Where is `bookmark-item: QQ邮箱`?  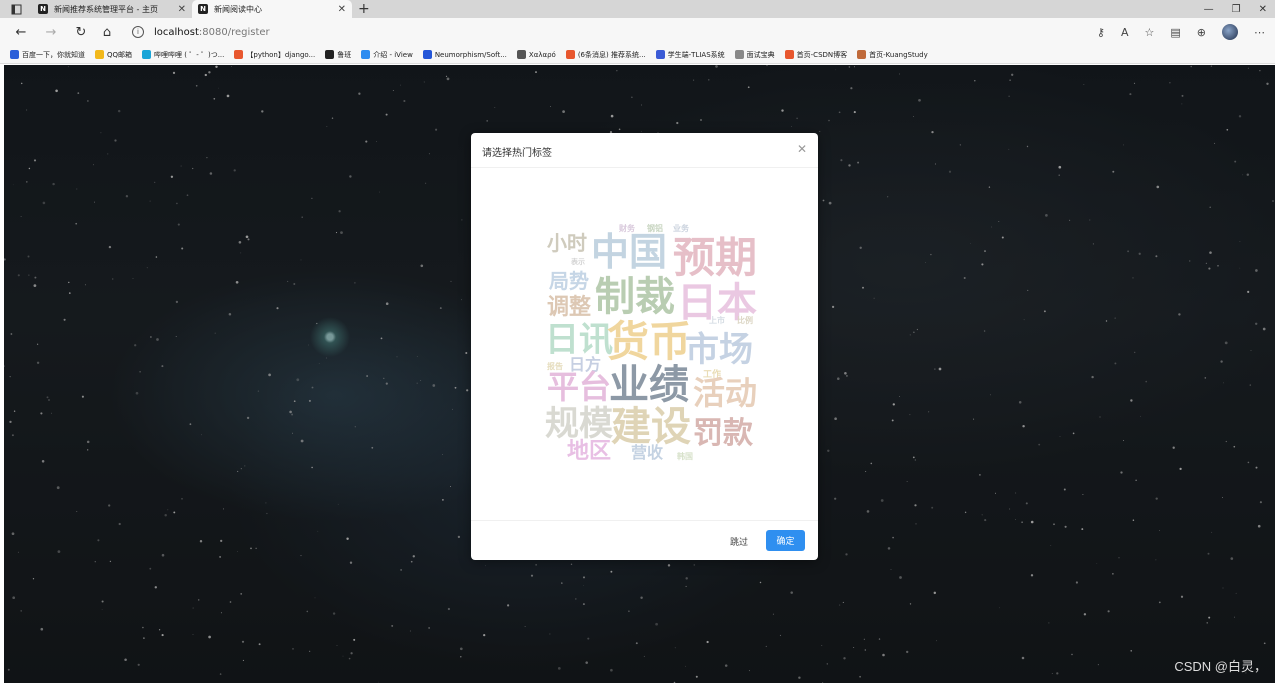
bookmark-item: QQ邮箱 is located at coordinates (113, 55).